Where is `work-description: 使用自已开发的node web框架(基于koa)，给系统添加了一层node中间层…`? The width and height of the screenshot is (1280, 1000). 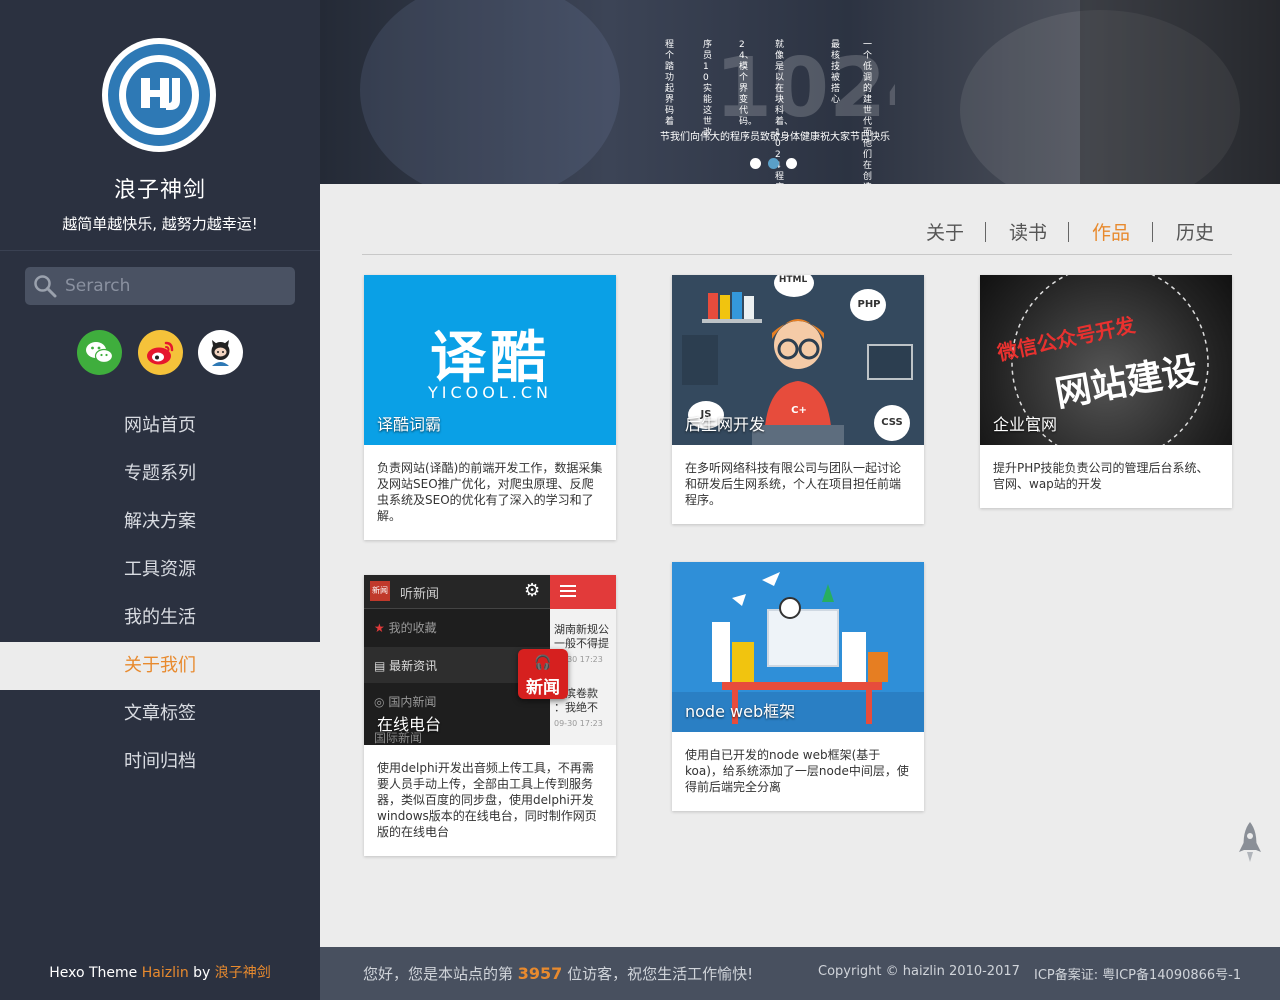 work-description: 使用自已开发的node web框架(基于koa)，给系统添加了一层node中间层… is located at coordinates (797, 771).